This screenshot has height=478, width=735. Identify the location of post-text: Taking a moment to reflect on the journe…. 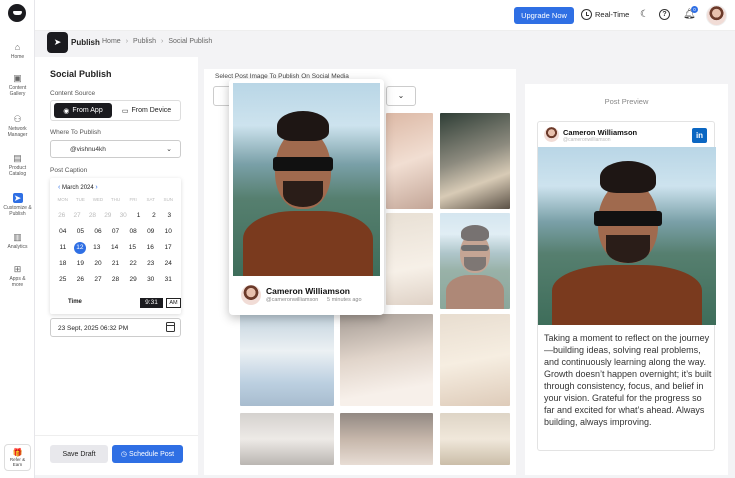
(628, 380).